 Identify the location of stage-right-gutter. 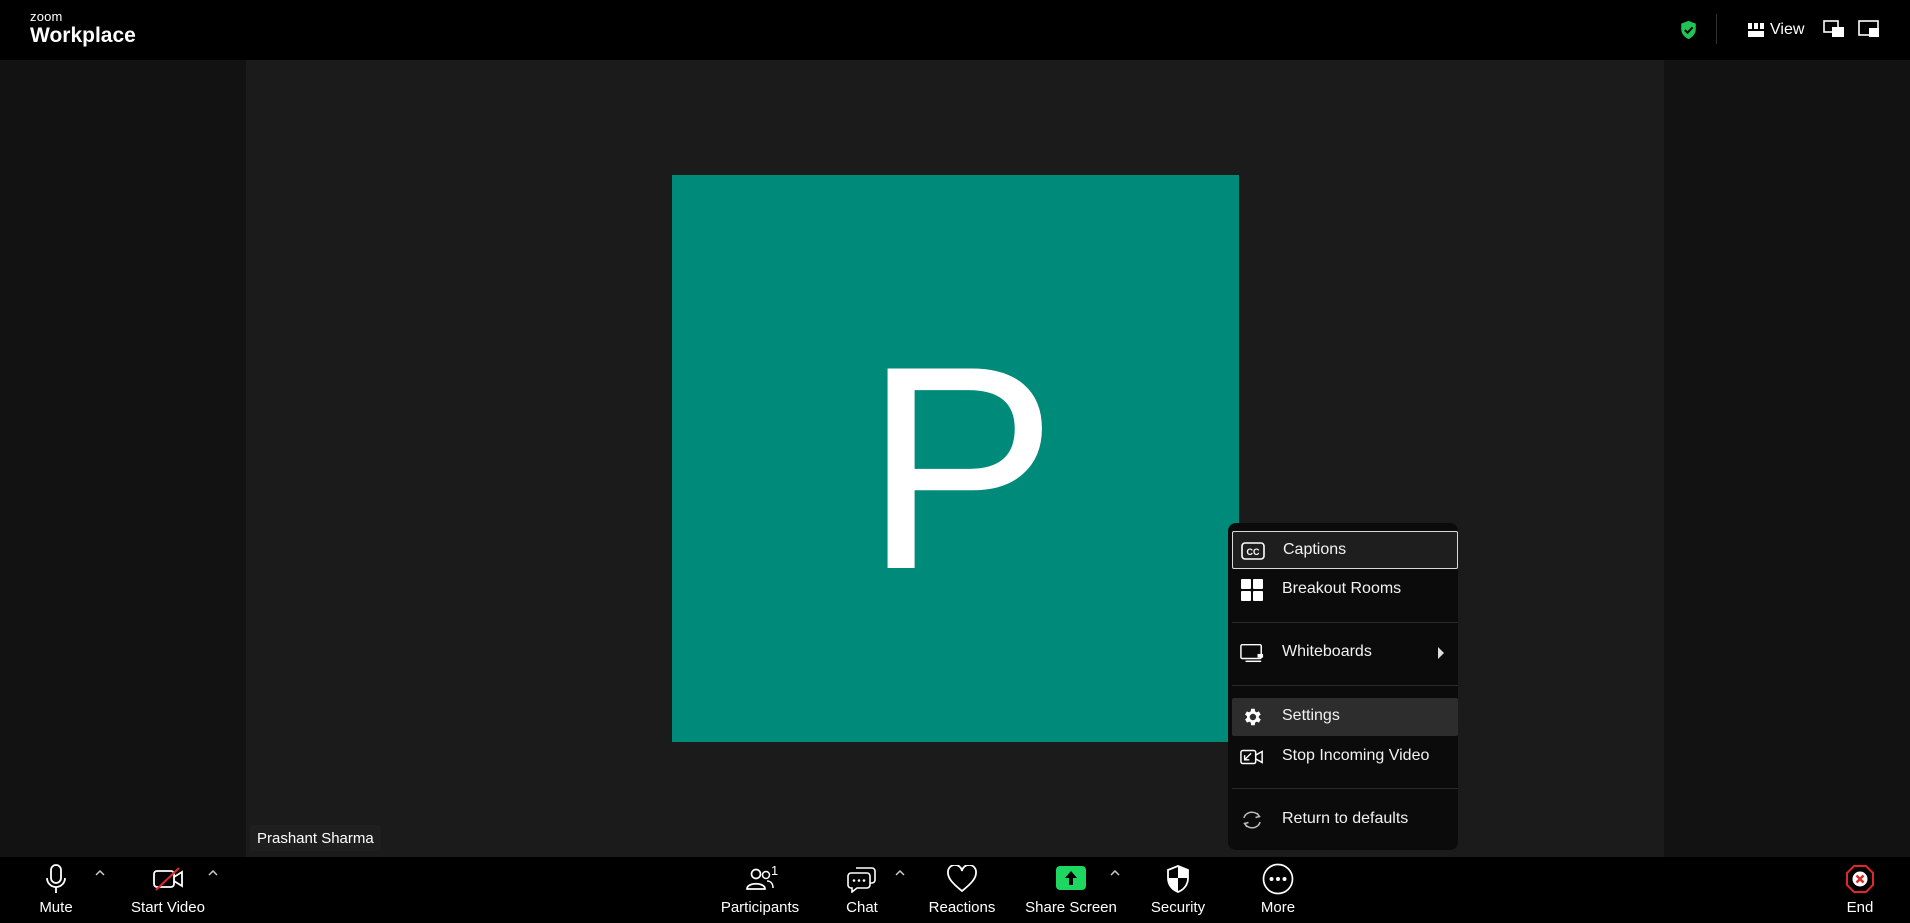
(1787, 458).